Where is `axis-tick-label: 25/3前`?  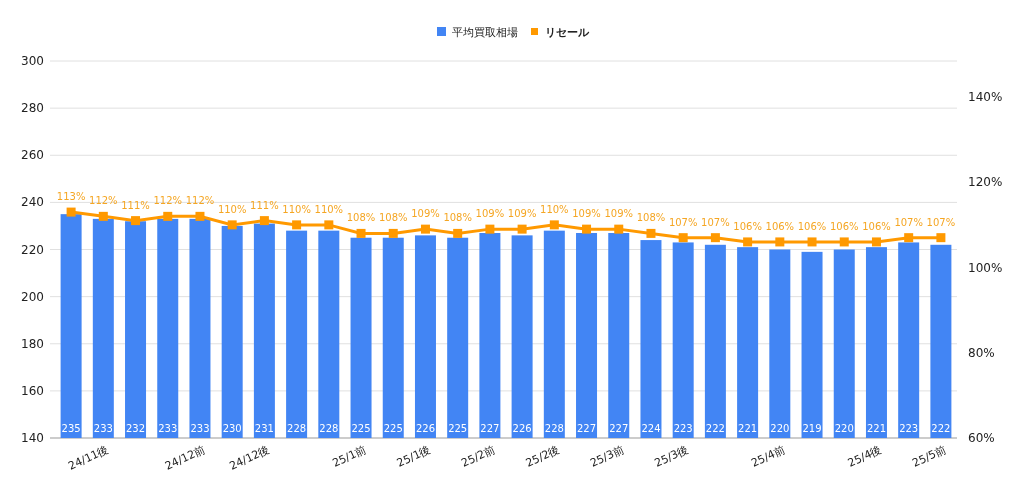 axis-tick-label: 25/3前 is located at coordinates (607, 456).